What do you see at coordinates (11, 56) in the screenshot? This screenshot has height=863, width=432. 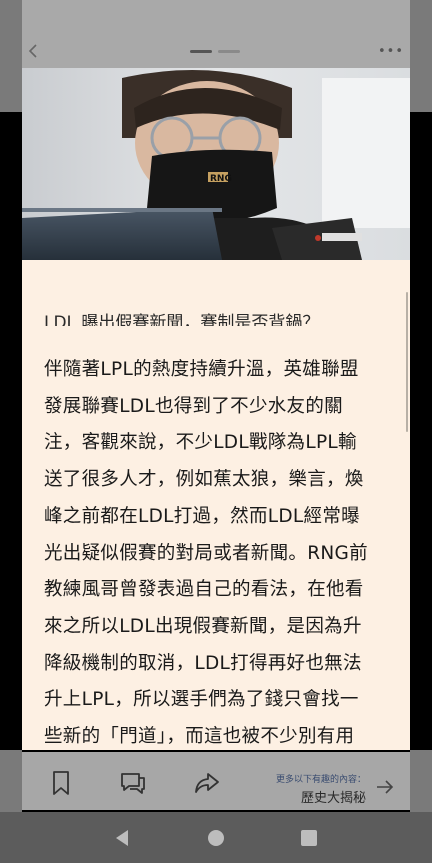 I see `left-edge` at bounding box center [11, 56].